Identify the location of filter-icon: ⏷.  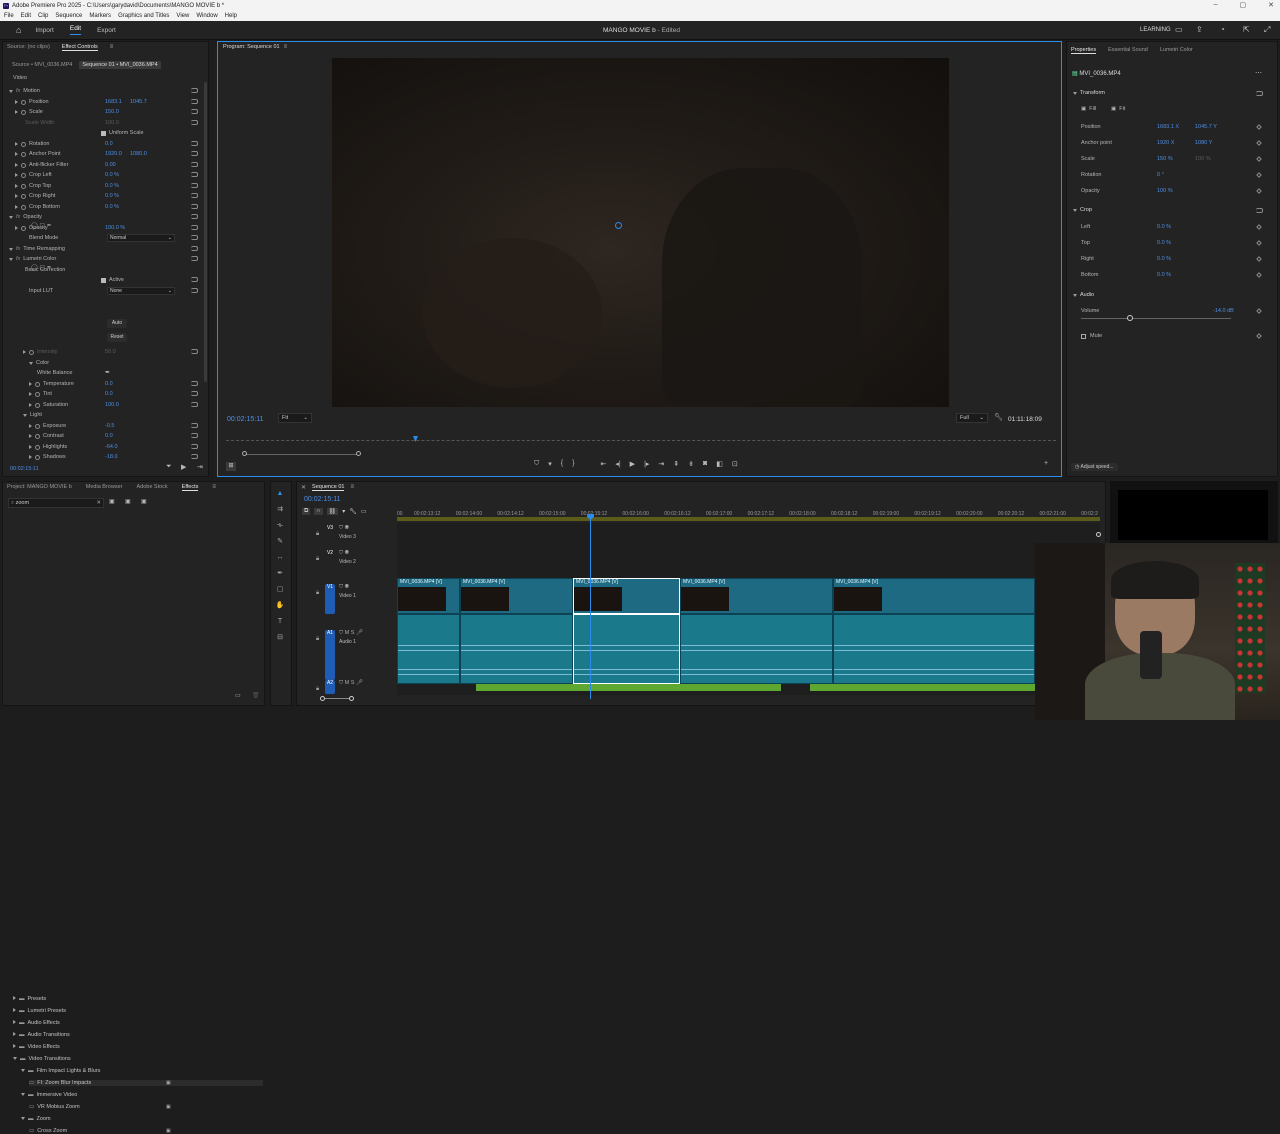
(169, 467).